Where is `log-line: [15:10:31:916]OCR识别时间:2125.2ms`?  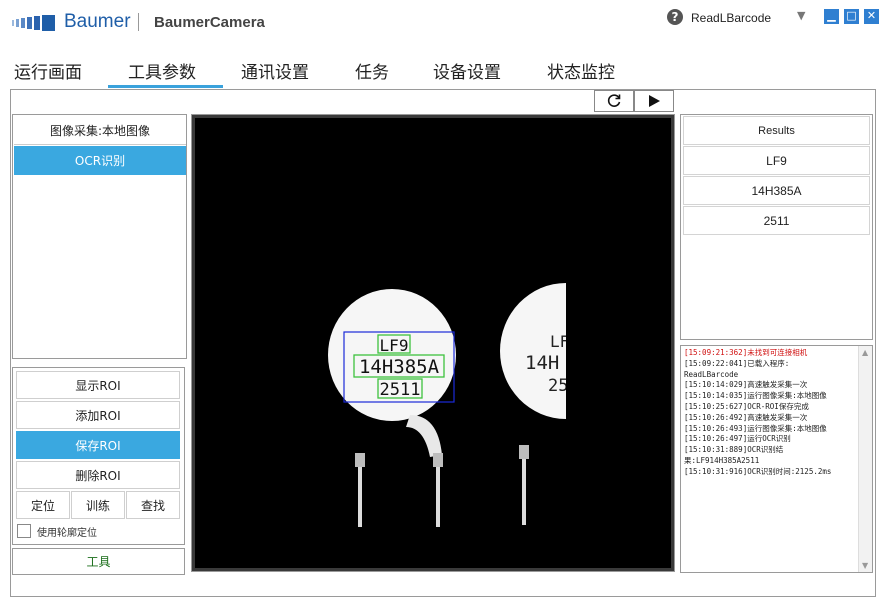
log-line: [15:10:31:916]OCR识别时间:2125.2ms is located at coordinates (758, 471).